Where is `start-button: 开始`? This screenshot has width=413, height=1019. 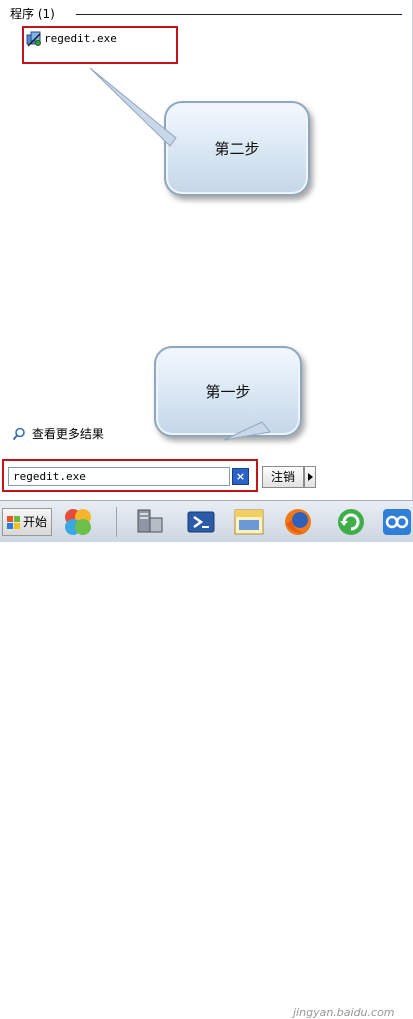
start-button: 开始 is located at coordinates (27, 522).